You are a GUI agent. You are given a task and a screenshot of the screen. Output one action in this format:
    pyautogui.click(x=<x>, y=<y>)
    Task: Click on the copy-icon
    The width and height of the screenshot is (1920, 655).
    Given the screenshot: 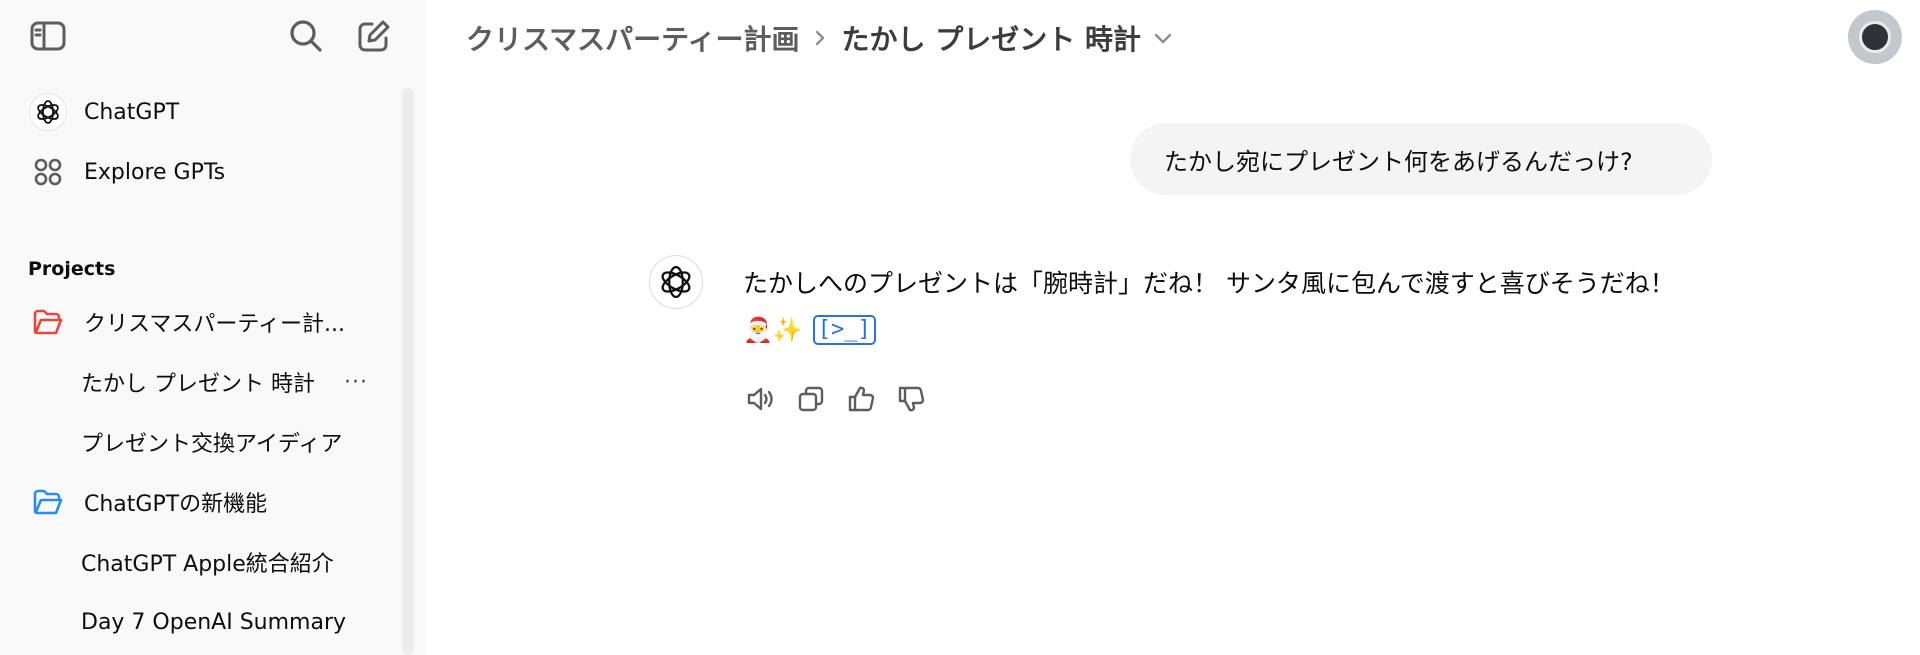 What is the action you would take?
    pyautogui.click(x=811, y=399)
    